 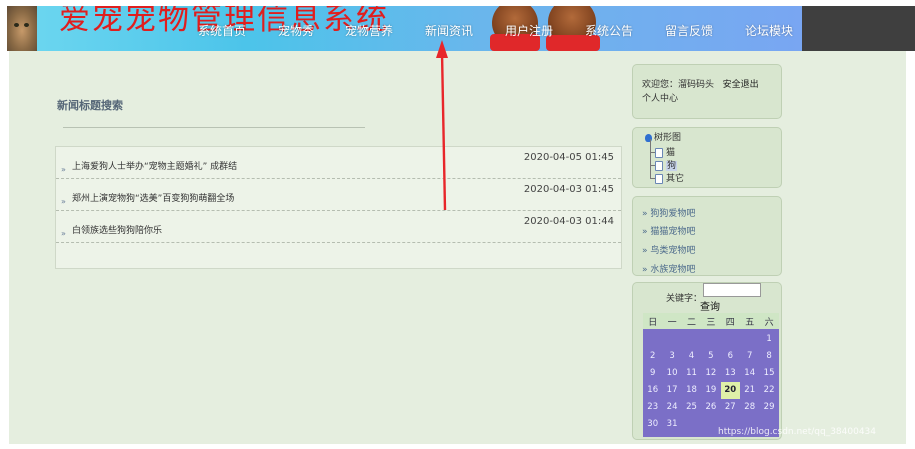 I want to click on calendar-day: 6, so click(x=730, y=356).